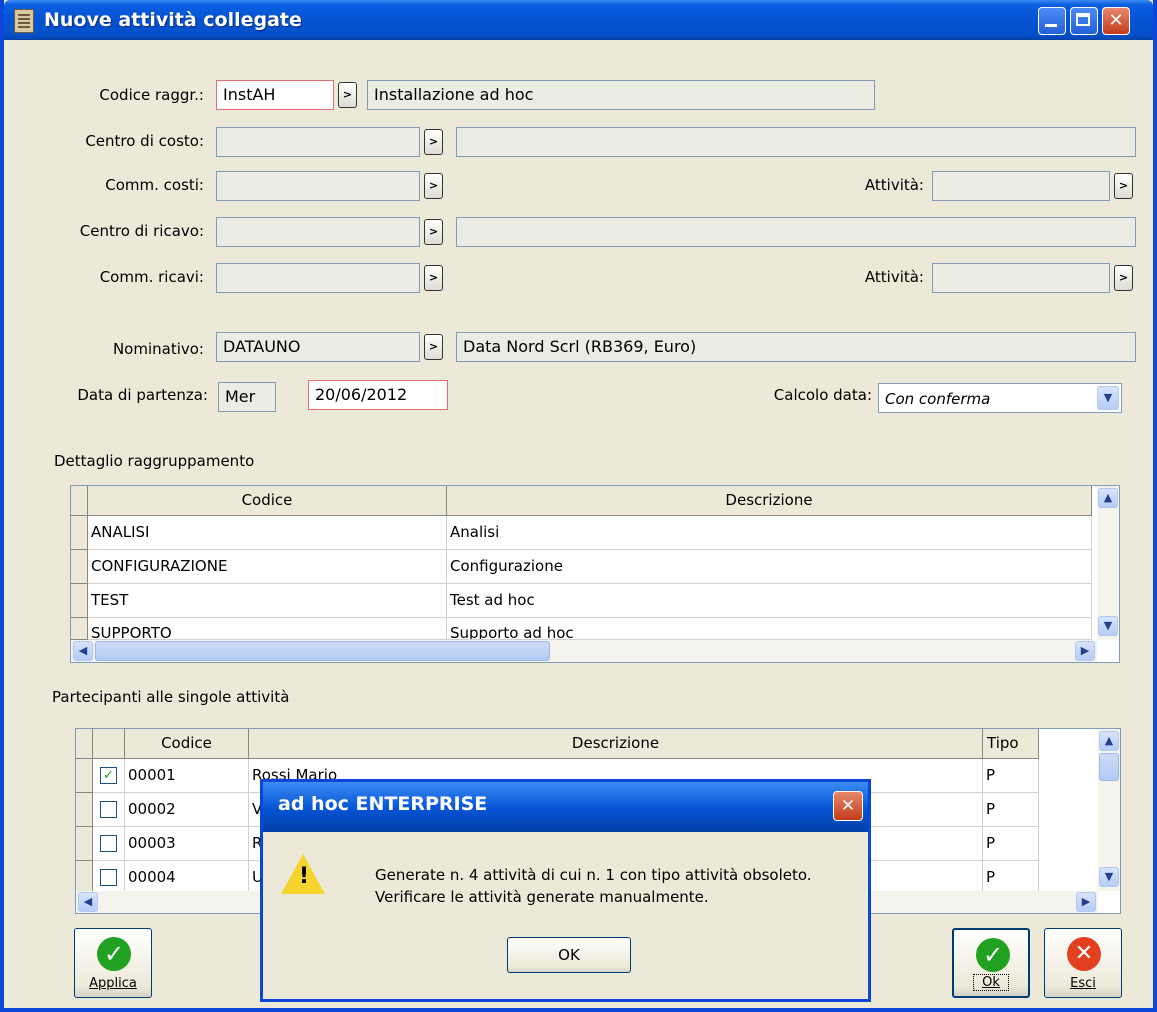  What do you see at coordinates (894, 277) in the screenshot?
I see `attivita-ricavi-label: Attività:` at bounding box center [894, 277].